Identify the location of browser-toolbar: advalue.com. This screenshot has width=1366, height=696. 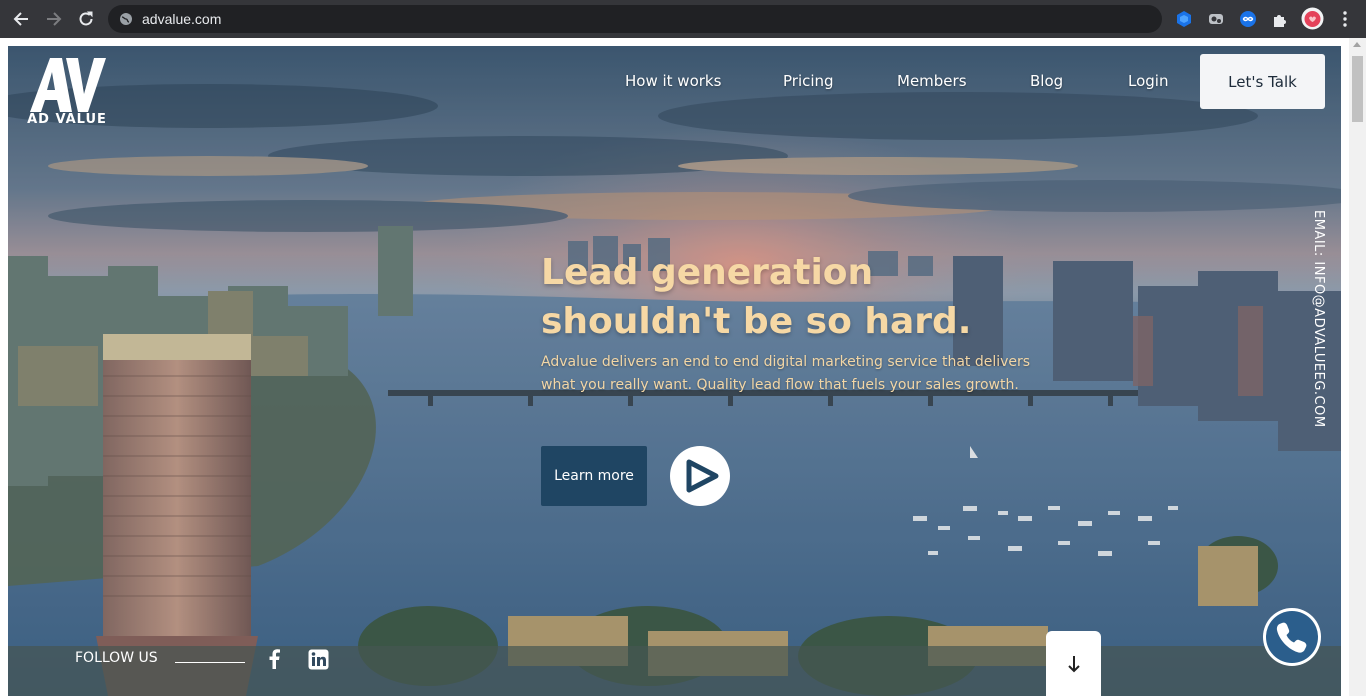
(683, 19).